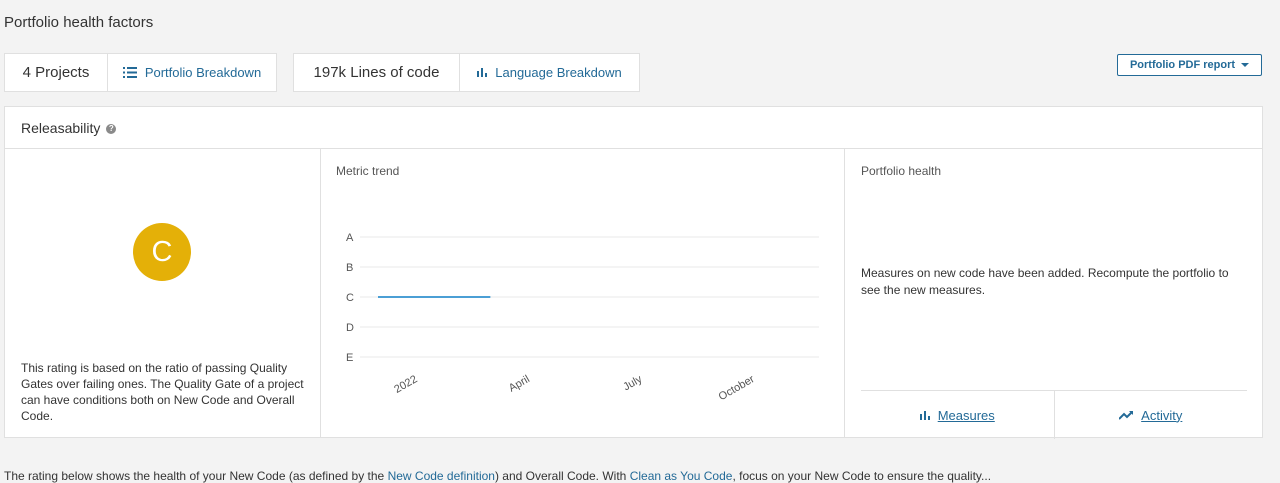 The image size is (1280, 483). What do you see at coordinates (582, 317) in the screenshot?
I see `metric-trend-chart: A B C D E 2022 April July October` at bounding box center [582, 317].